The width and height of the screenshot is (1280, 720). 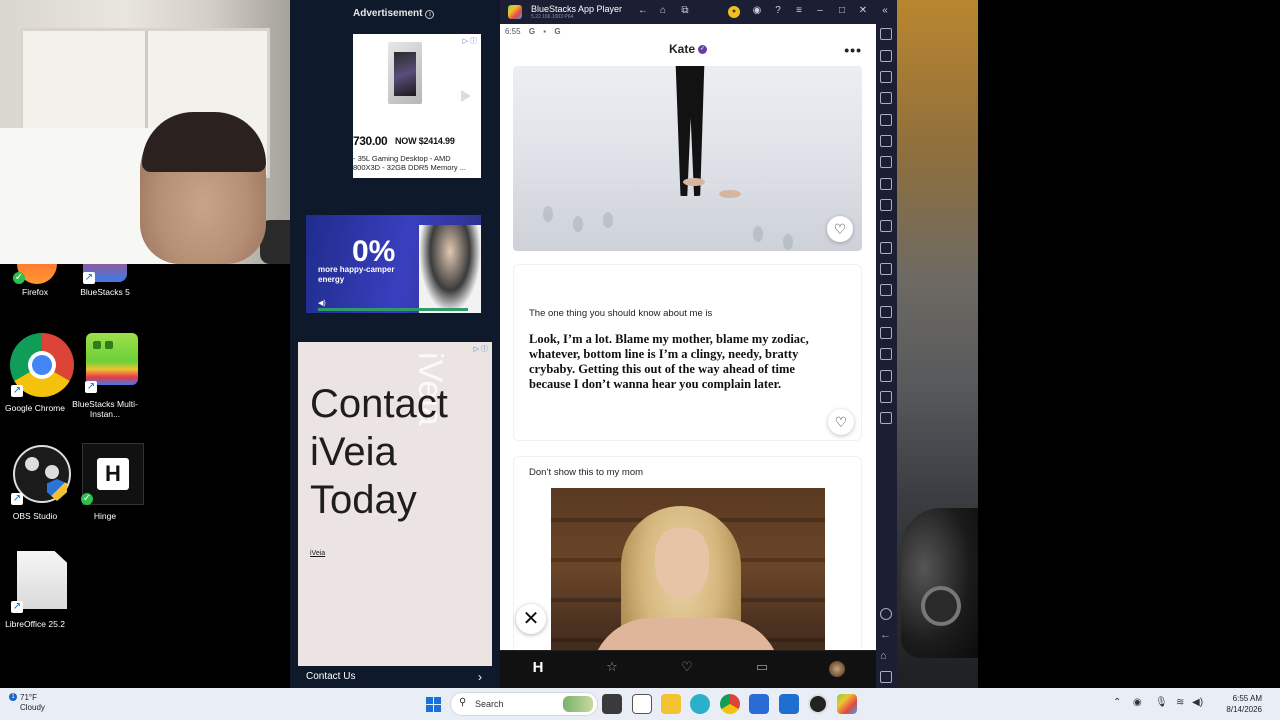 What do you see at coordinates (730, 704) in the screenshot?
I see `chrome-taskbar-icon` at bounding box center [730, 704].